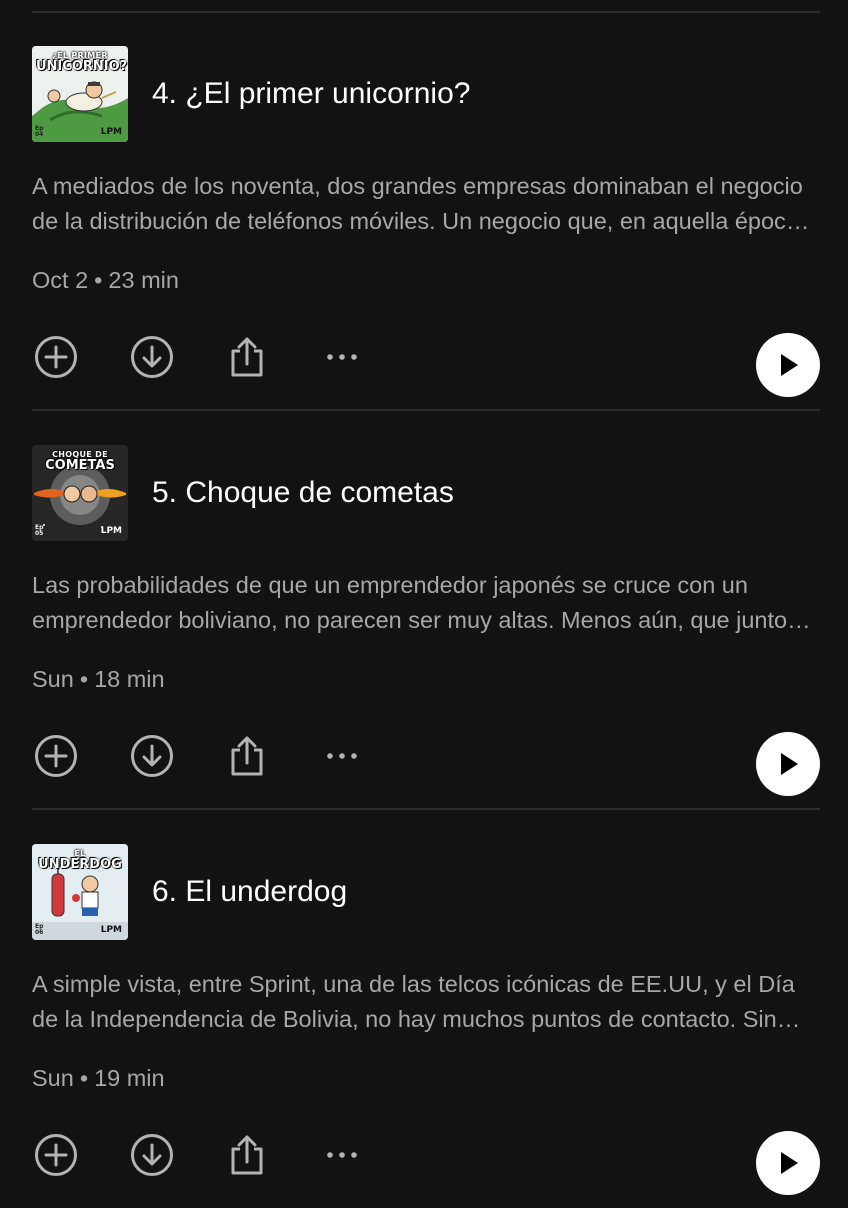 The height and width of the screenshot is (1208, 848). I want to click on episode-duration: 19 min, so click(129, 1078).